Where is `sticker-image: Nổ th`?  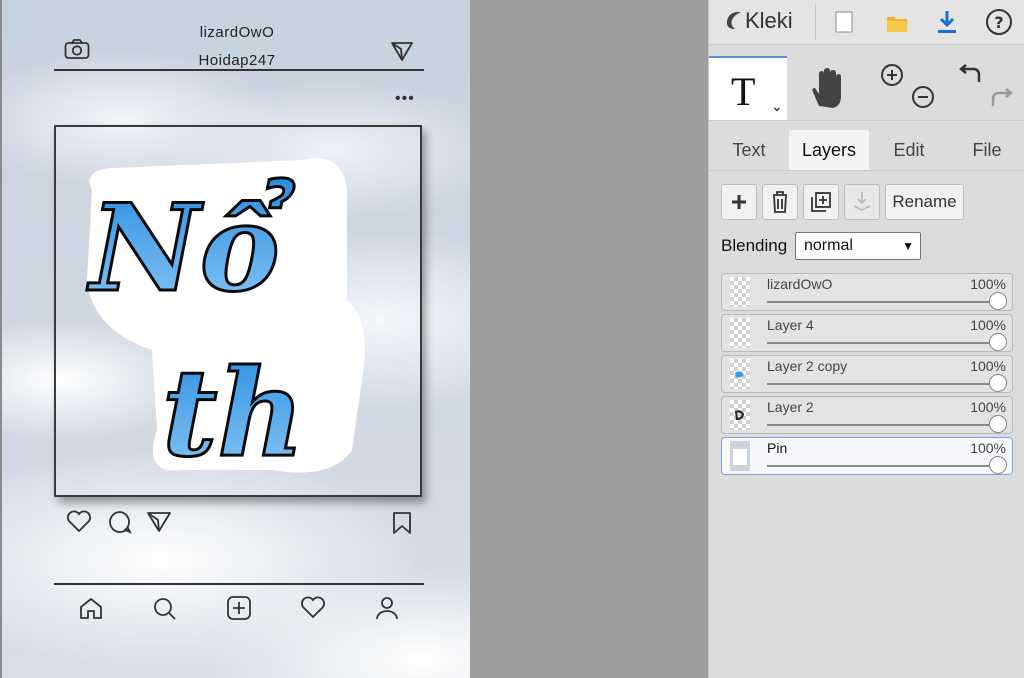 sticker-image: Nổ th is located at coordinates (225, 319).